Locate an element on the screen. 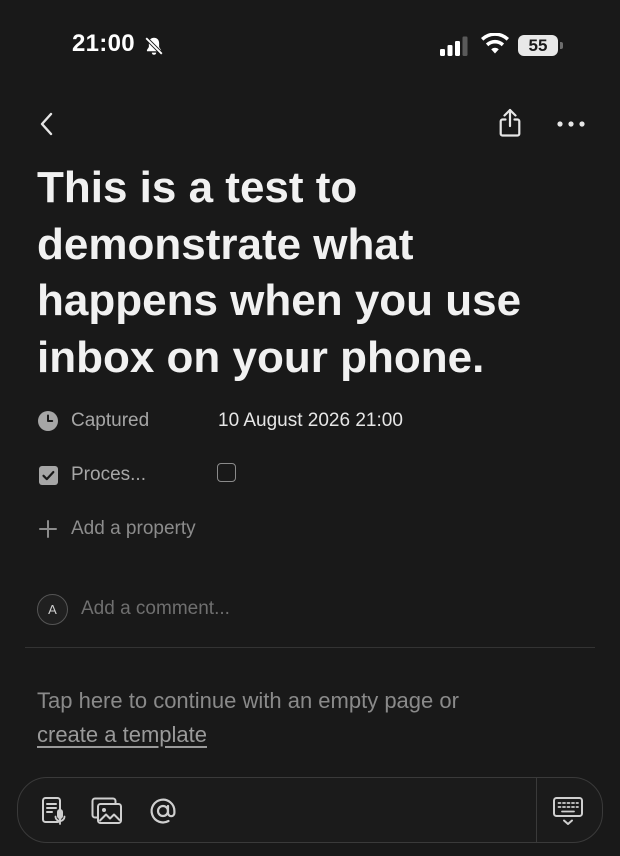  comment-input is located at coordinates (311, 609).